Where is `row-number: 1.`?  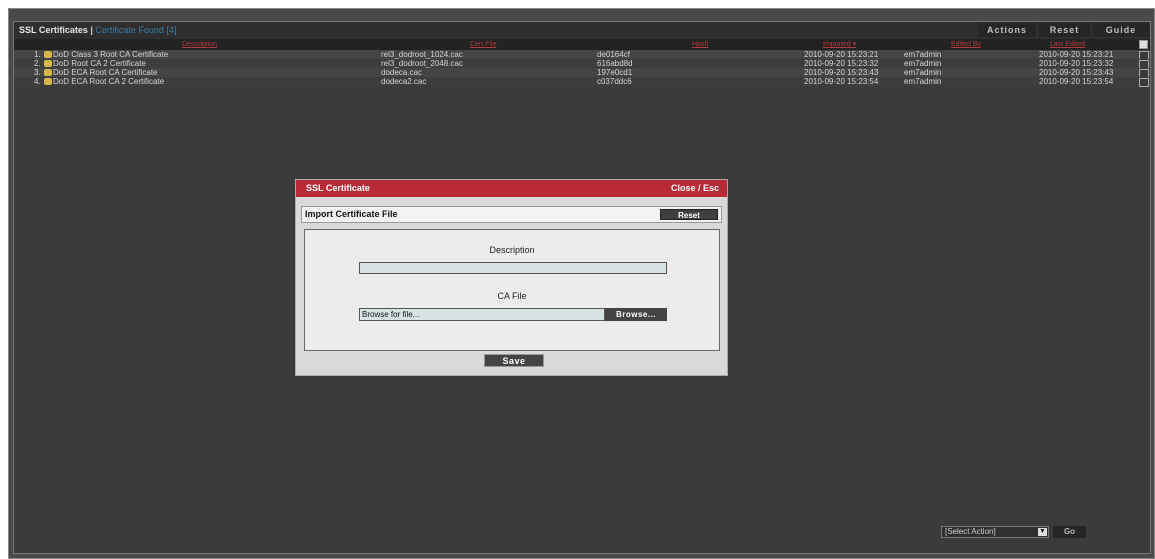 row-number: 1. is located at coordinates (37, 54).